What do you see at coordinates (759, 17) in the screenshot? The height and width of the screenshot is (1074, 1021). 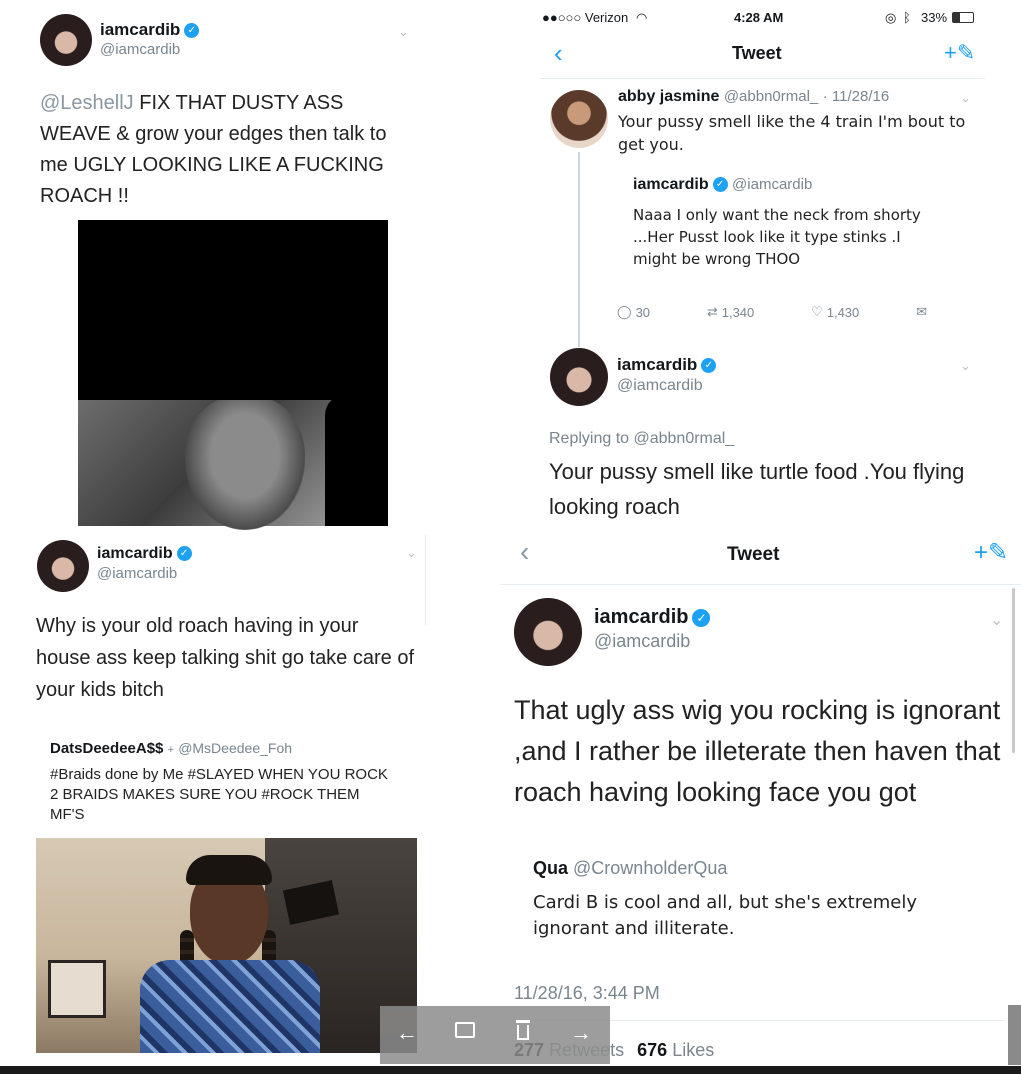 I see `status-time: 4:28 AM` at bounding box center [759, 17].